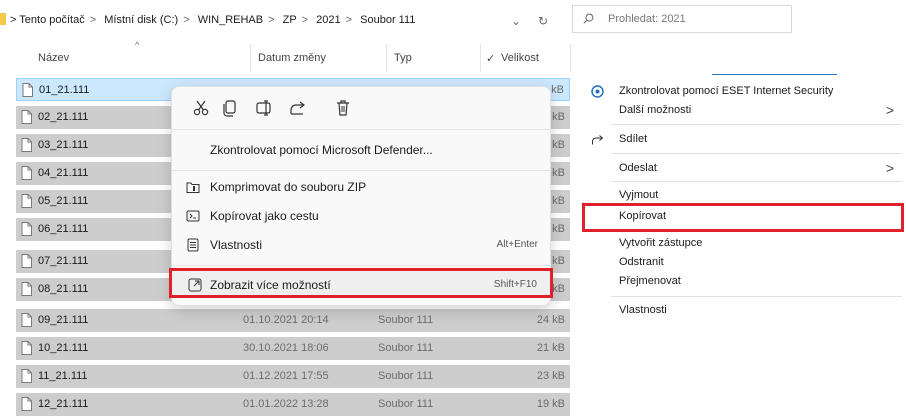 This screenshot has width=906, height=418. Describe the element at coordinates (343, 108) in the screenshot. I see `delete-icon` at that location.